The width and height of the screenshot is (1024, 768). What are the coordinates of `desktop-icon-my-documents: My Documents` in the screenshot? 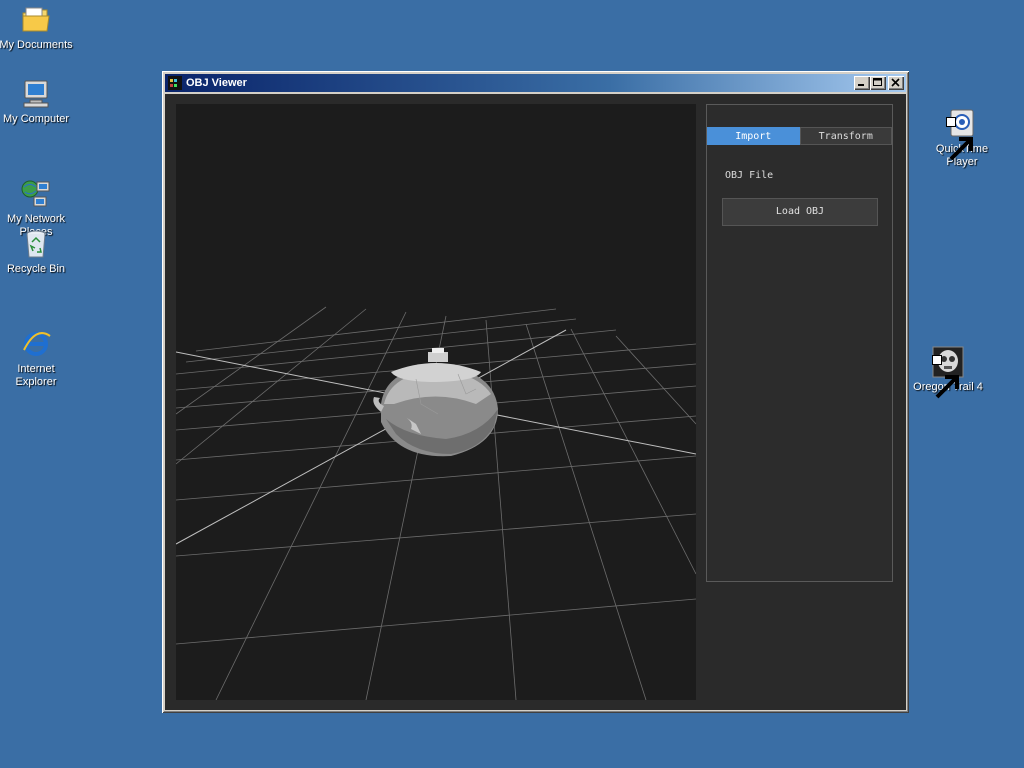 It's located at (37, 28).